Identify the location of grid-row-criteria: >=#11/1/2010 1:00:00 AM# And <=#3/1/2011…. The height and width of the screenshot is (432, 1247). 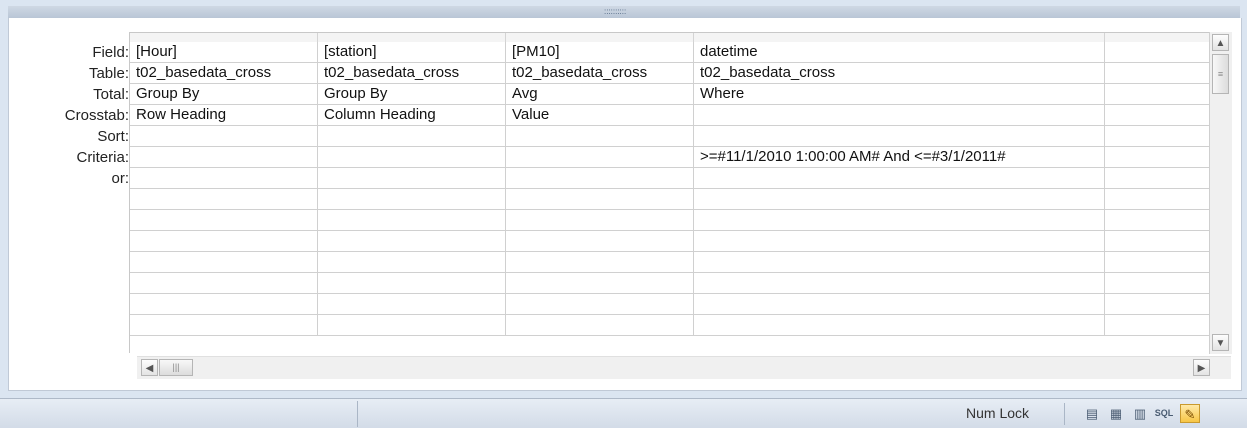
(670, 157).